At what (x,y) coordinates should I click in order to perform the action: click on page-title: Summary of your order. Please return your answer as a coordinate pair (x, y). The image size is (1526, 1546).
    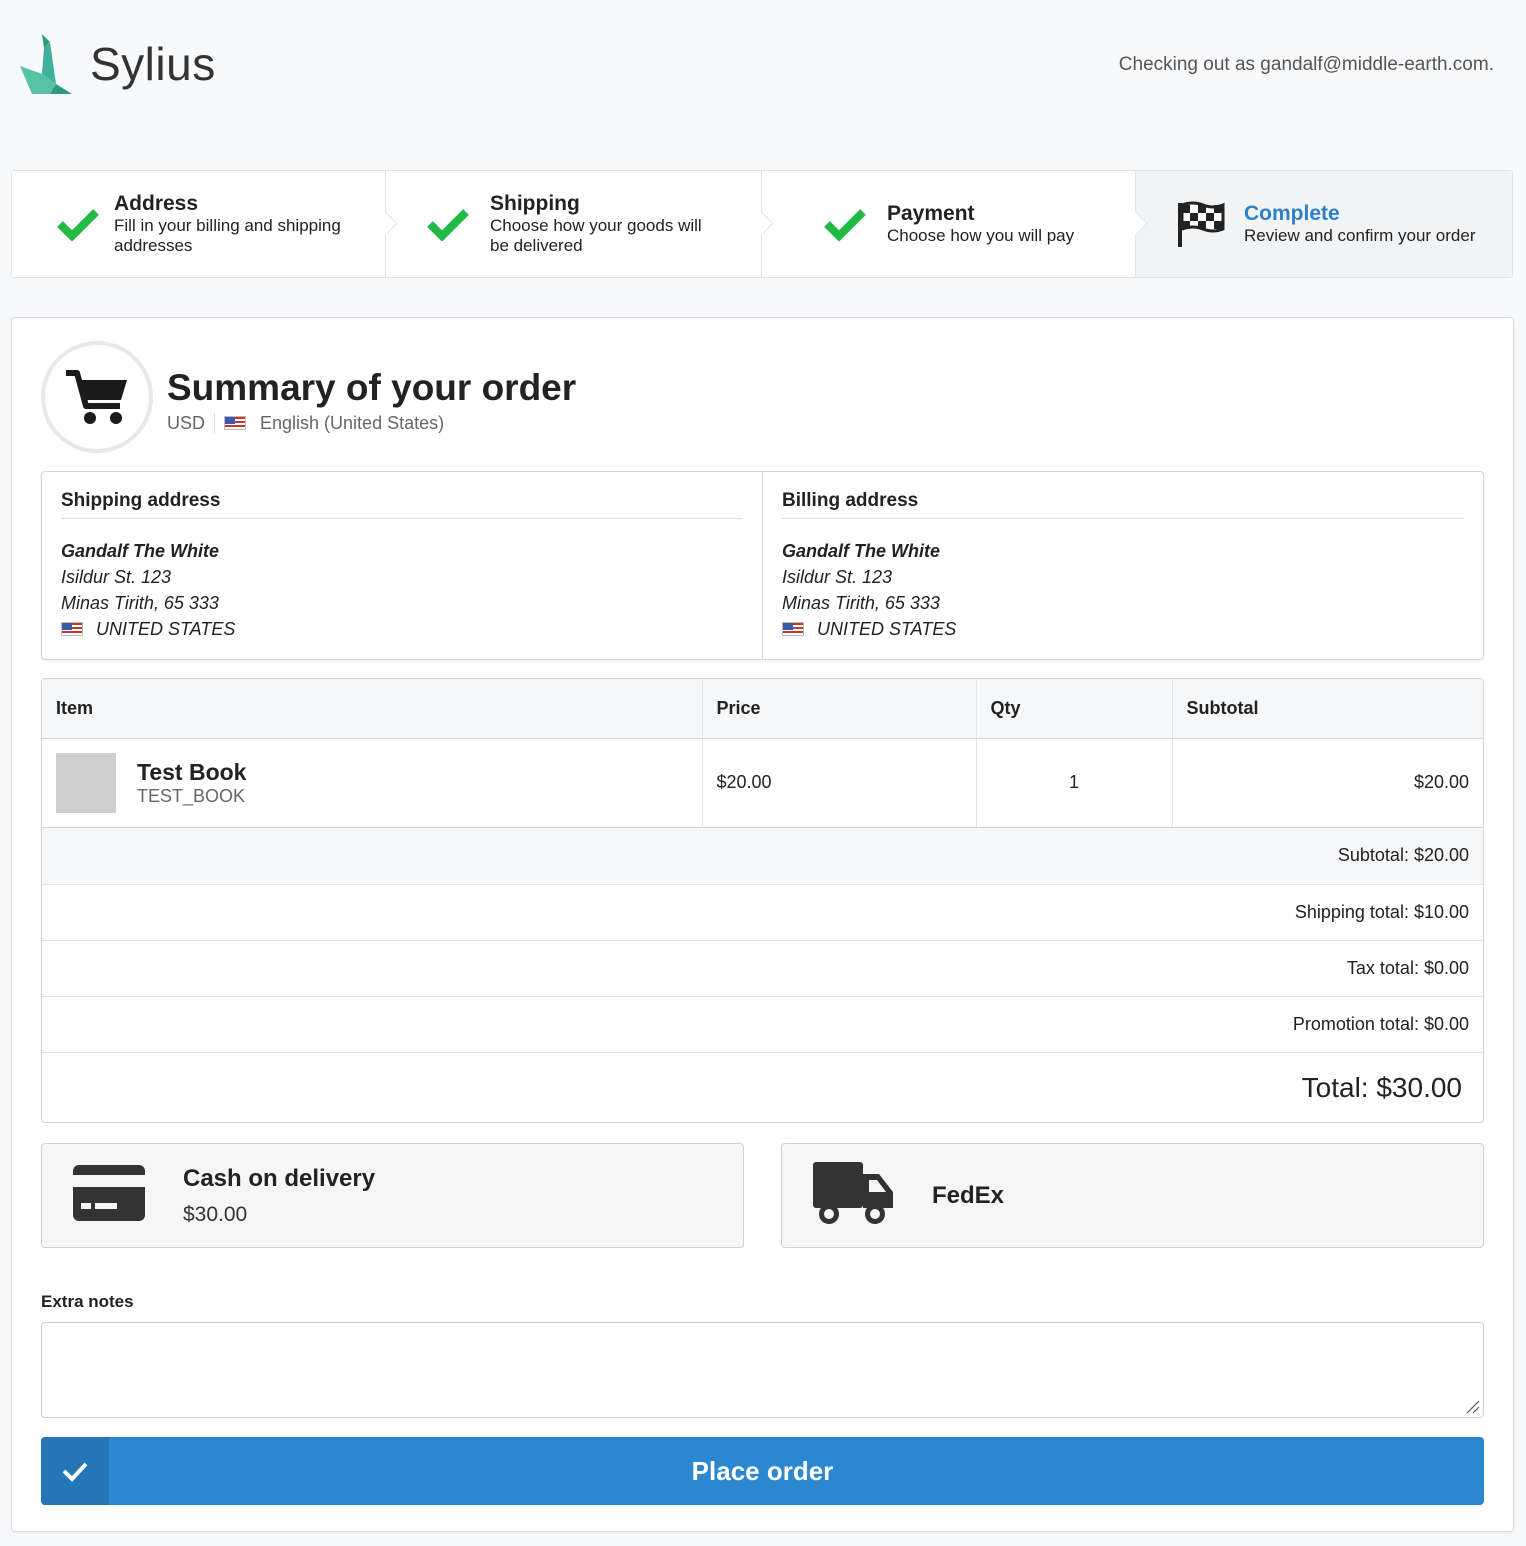
    Looking at the image, I should click on (372, 387).